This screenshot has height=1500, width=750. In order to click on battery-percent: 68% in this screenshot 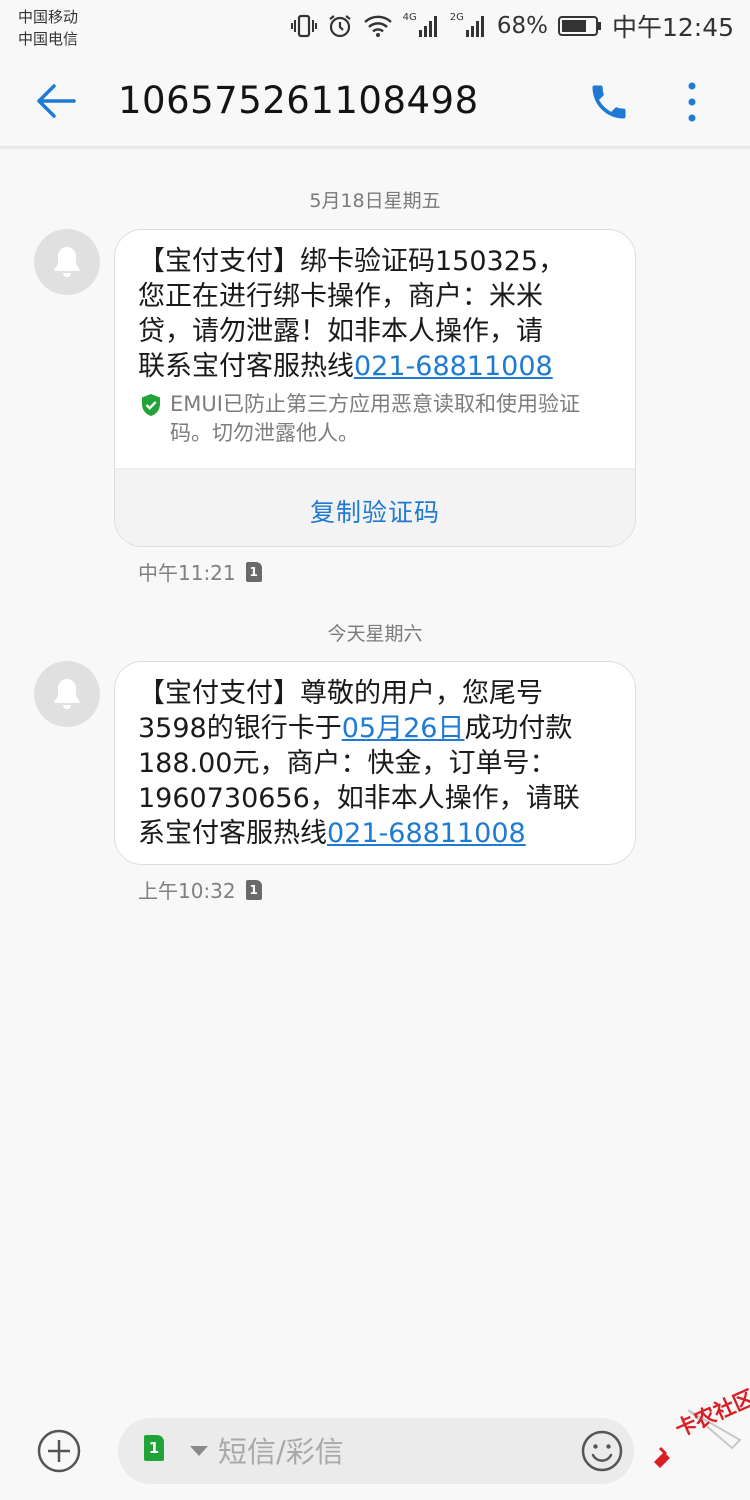, I will do `click(522, 26)`.